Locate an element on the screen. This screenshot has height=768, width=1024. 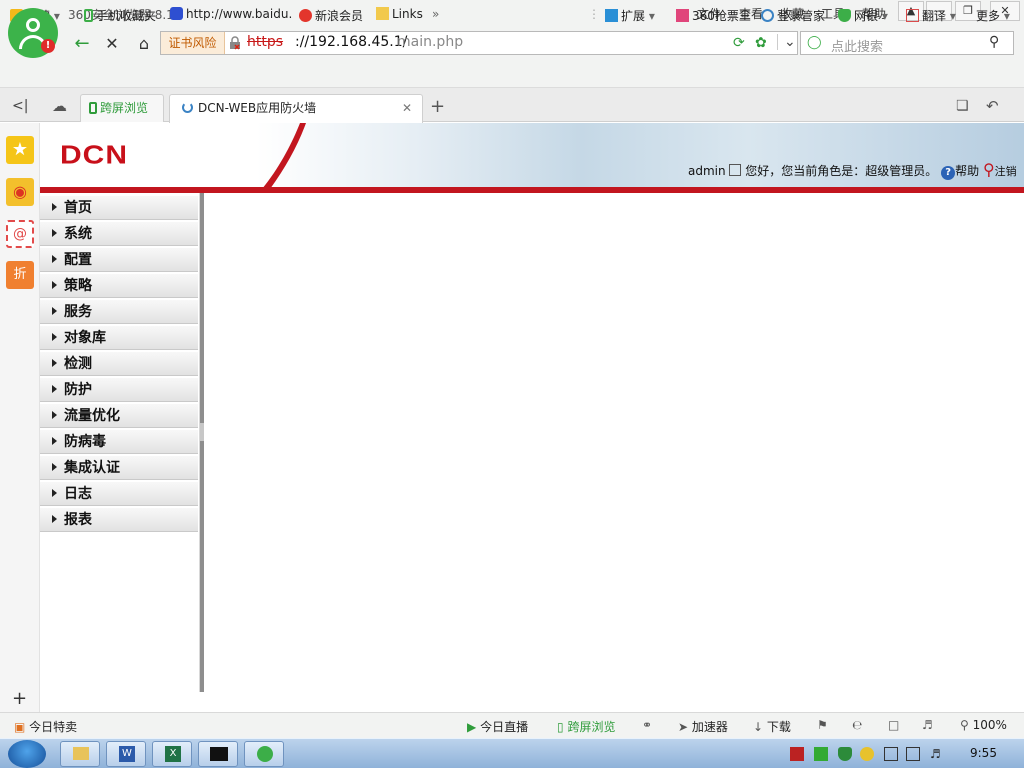
start-button is located at coordinates (27, 754).